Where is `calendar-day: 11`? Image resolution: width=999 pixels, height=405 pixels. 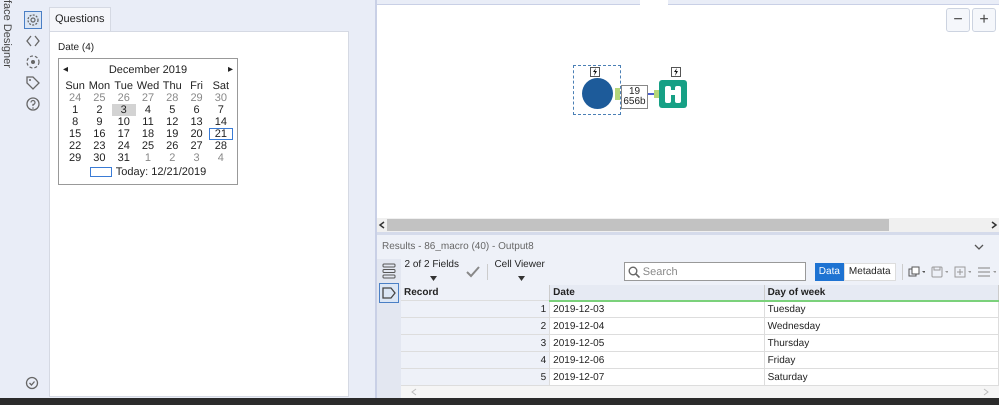 calendar-day: 11 is located at coordinates (148, 122).